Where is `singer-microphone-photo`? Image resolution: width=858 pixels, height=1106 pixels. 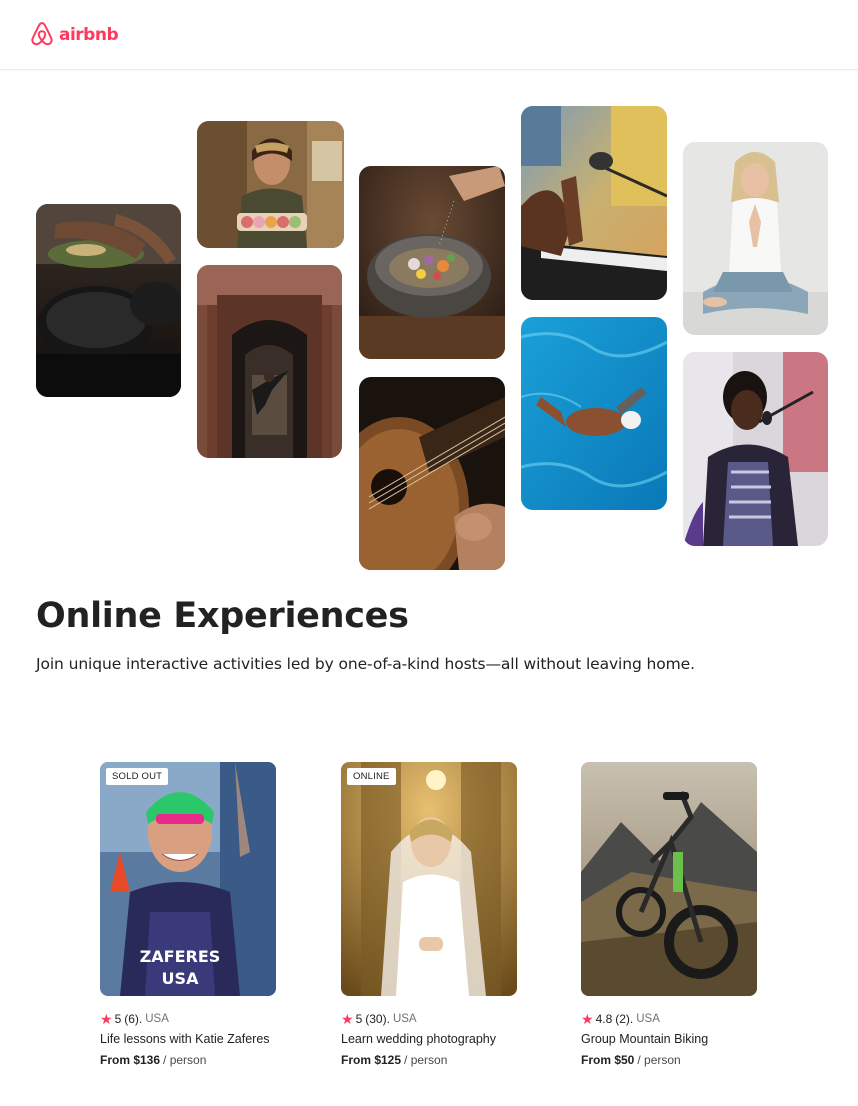 singer-microphone-photo is located at coordinates (755, 449).